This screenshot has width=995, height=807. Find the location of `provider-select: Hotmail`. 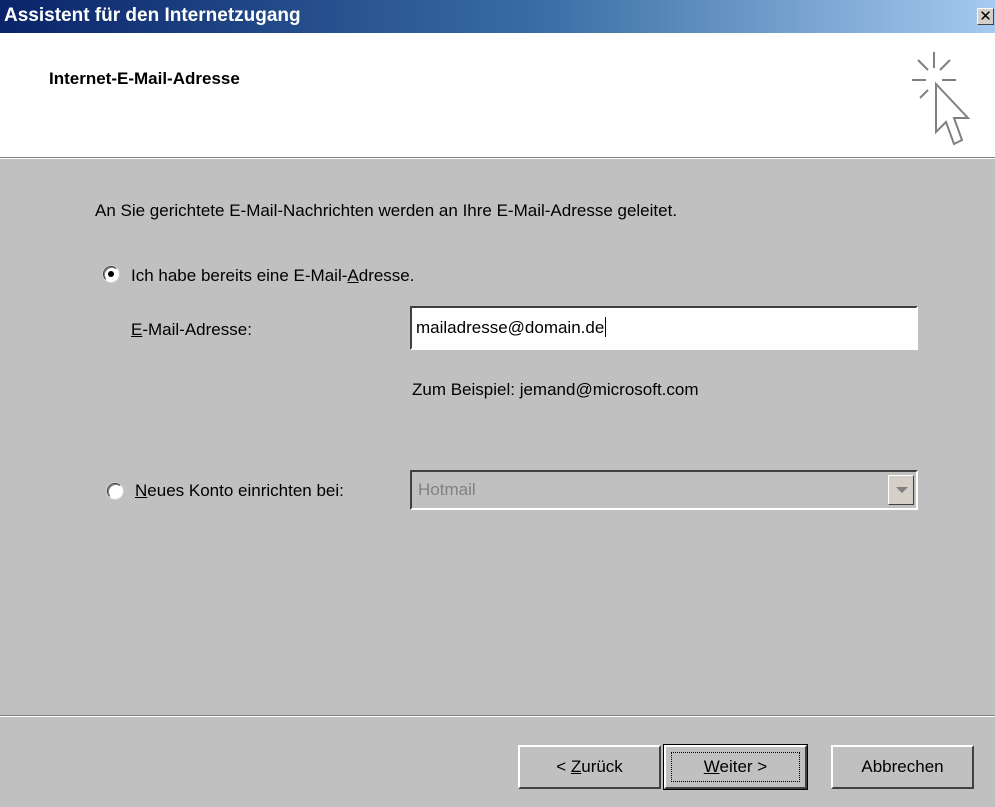

provider-select: Hotmail is located at coordinates (664, 490).